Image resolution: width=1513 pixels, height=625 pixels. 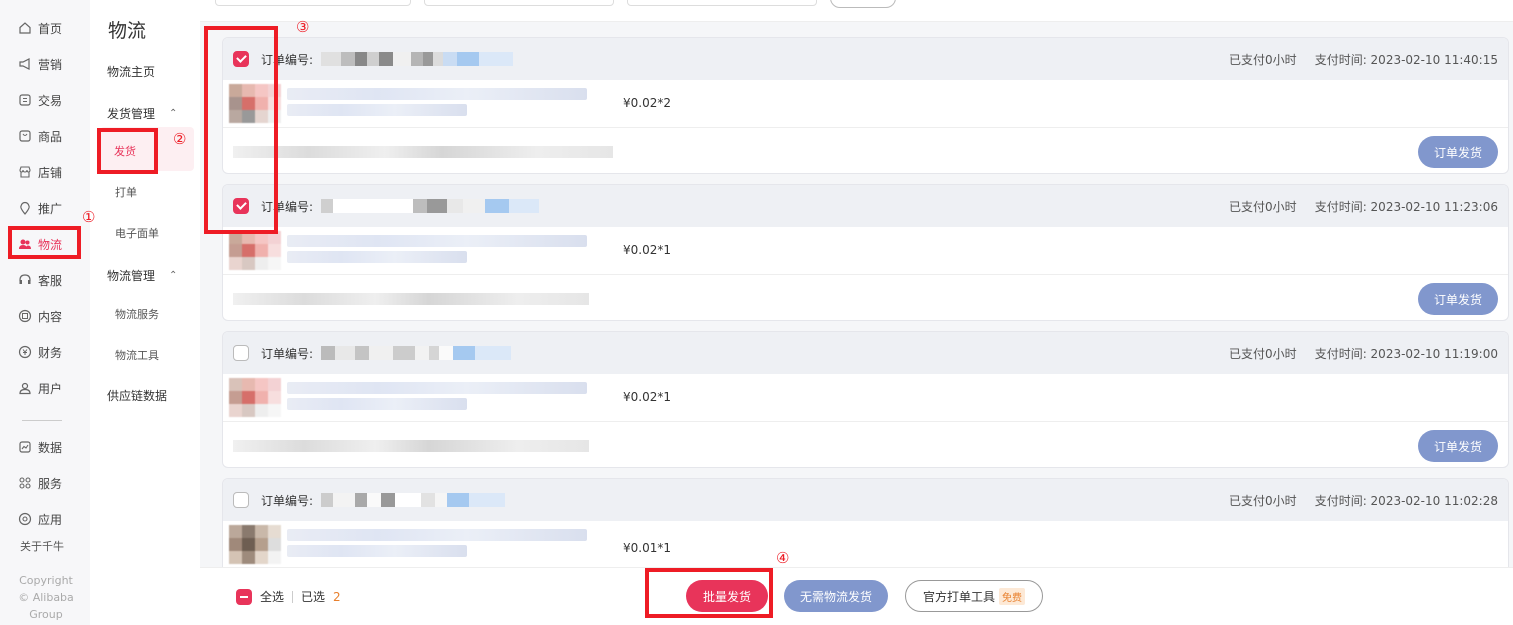 What do you see at coordinates (126, 192) in the screenshot?
I see `subnav-print: 打单` at bounding box center [126, 192].